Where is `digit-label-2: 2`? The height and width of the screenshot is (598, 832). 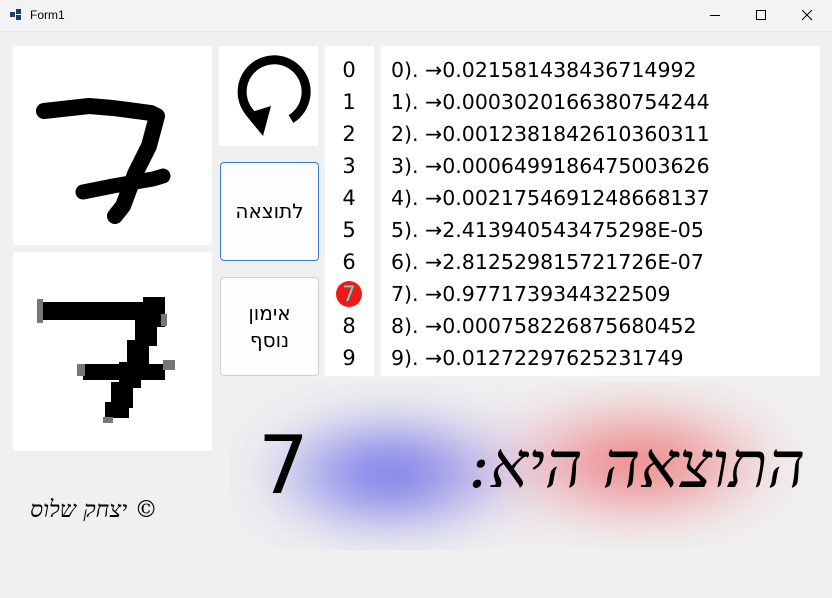 digit-label-2: 2 is located at coordinates (349, 134).